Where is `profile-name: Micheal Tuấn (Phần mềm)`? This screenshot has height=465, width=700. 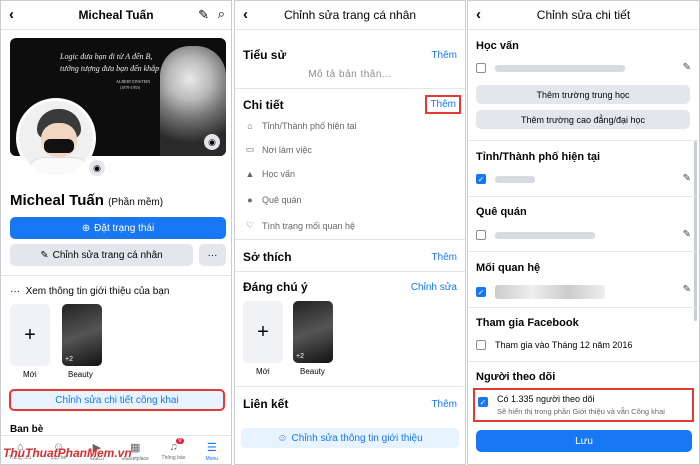
profile-name: Micheal Tuấn (Phần mềm) is located at coordinates (86, 200).